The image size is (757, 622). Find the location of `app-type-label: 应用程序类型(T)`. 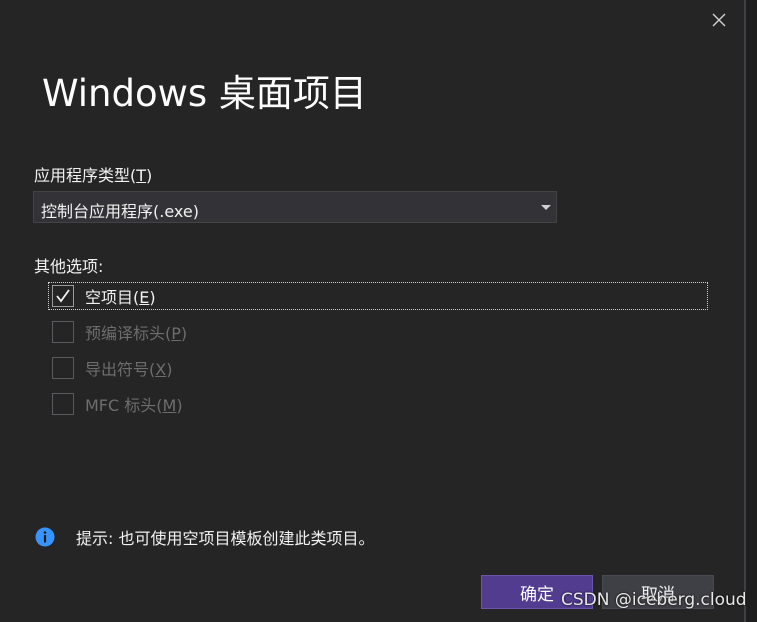

app-type-label: 应用程序类型(T) is located at coordinates (93, 175).